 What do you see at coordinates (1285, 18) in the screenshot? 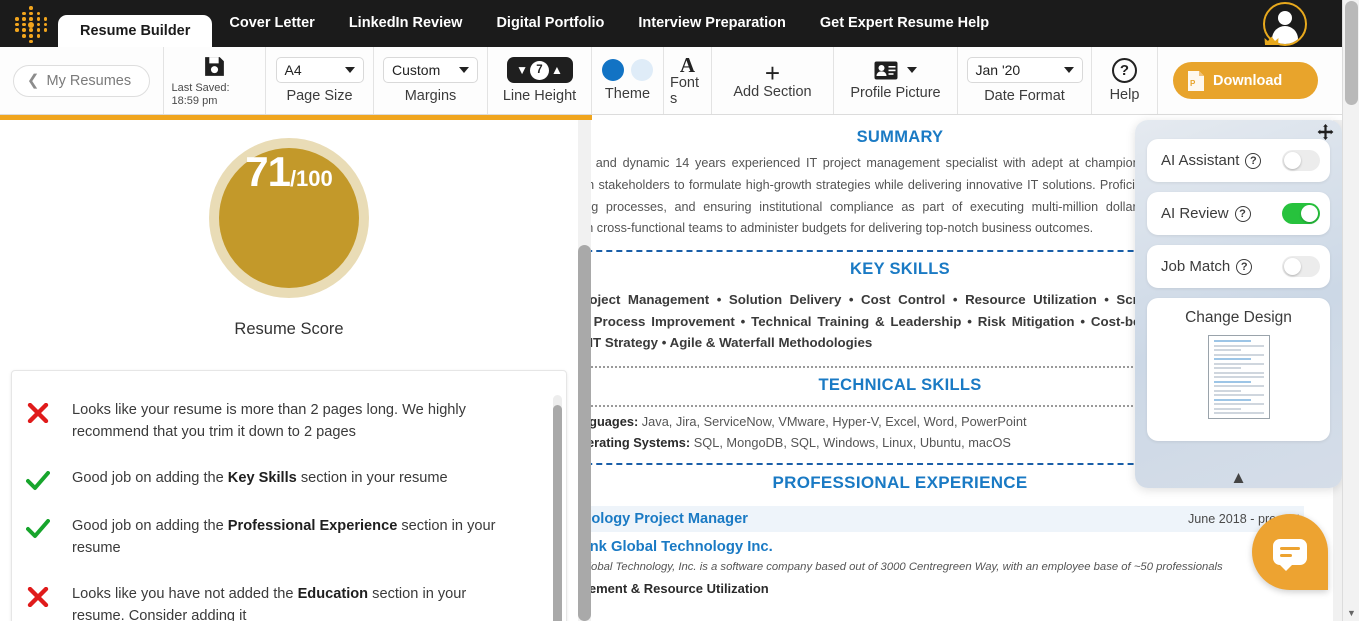
I see `avatar-head` at bounding box center [1285, 18].